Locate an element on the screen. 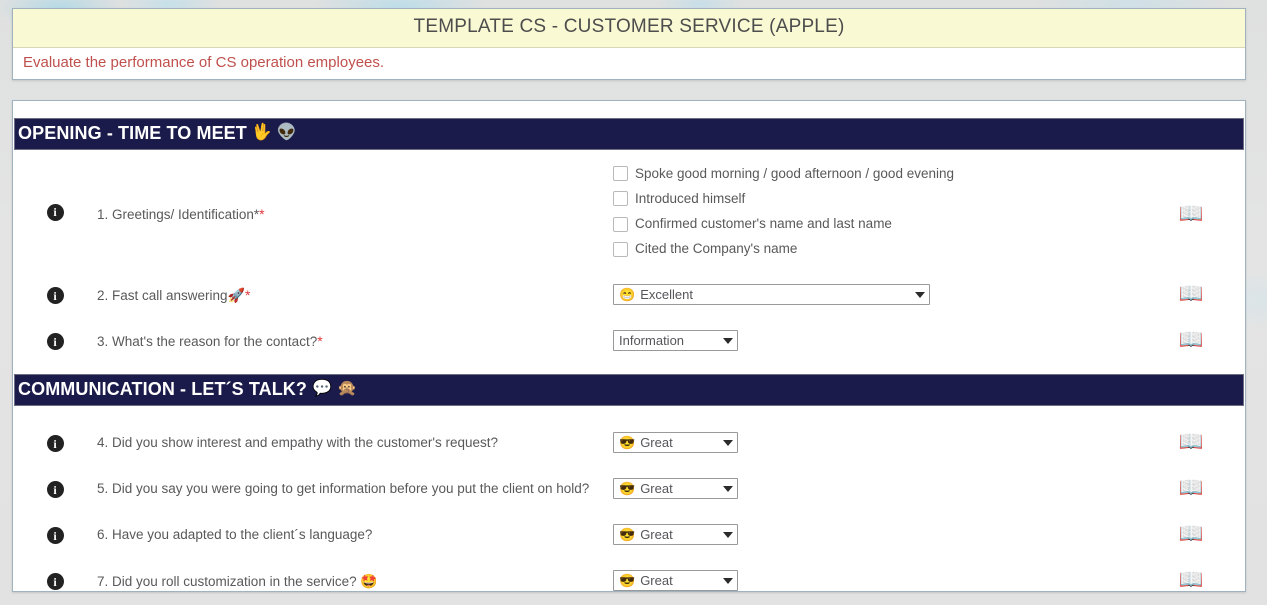  question-2-text: 2. Fast call answering is located at coordinates (162, 296).